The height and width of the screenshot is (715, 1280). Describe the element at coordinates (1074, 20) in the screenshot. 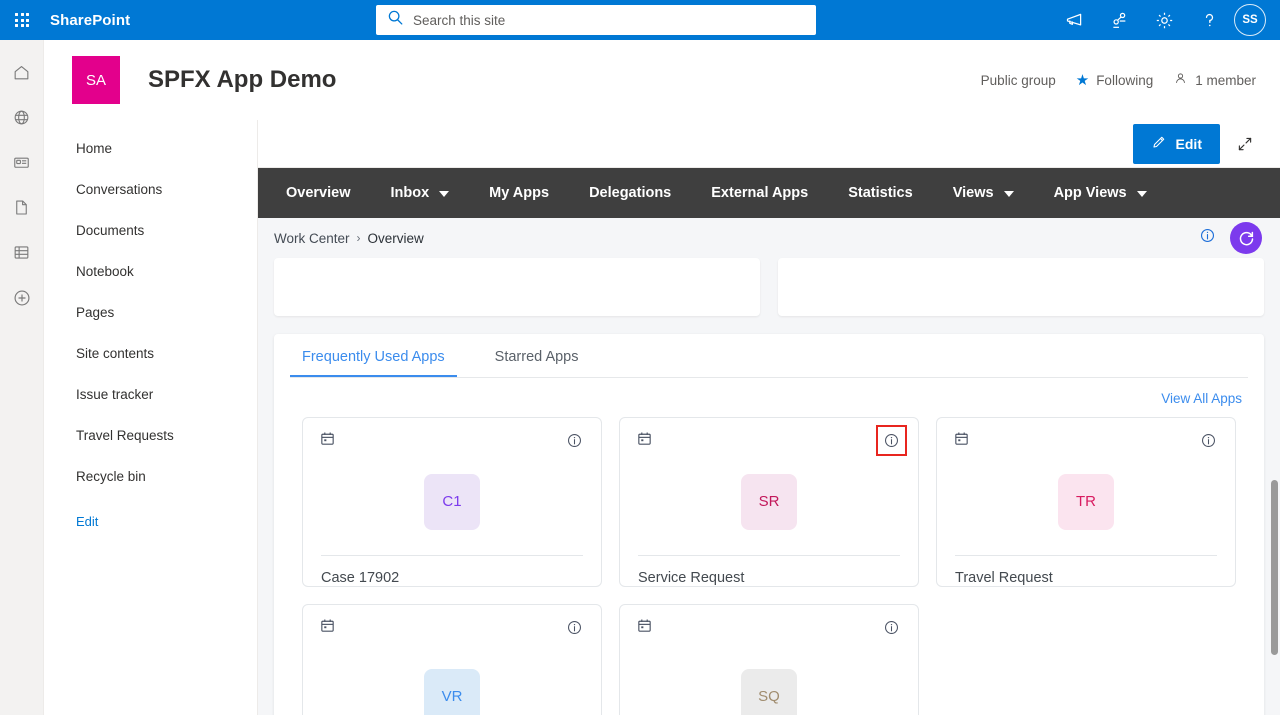

I see `megaphone-icon` at that location.